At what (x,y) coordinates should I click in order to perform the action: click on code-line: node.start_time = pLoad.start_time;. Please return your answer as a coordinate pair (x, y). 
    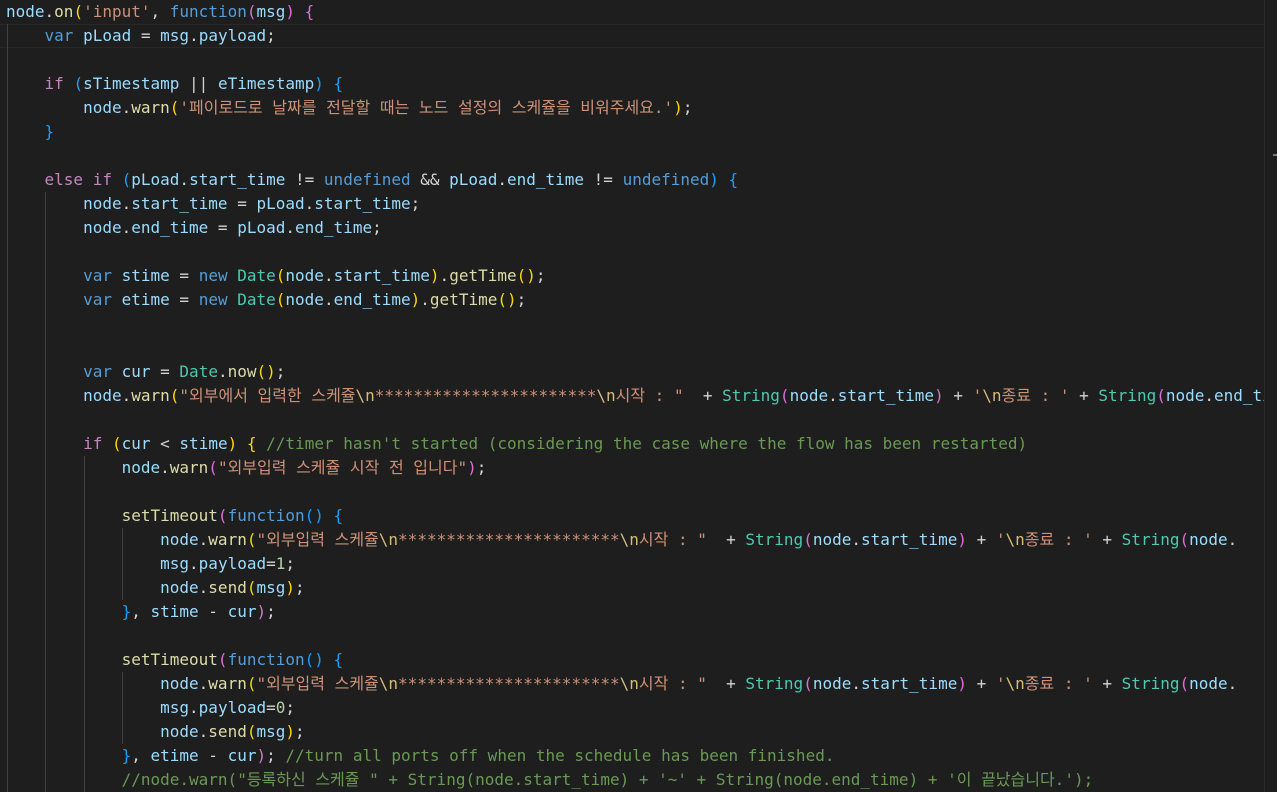
    Looking at the image, I should click on (635, 204).